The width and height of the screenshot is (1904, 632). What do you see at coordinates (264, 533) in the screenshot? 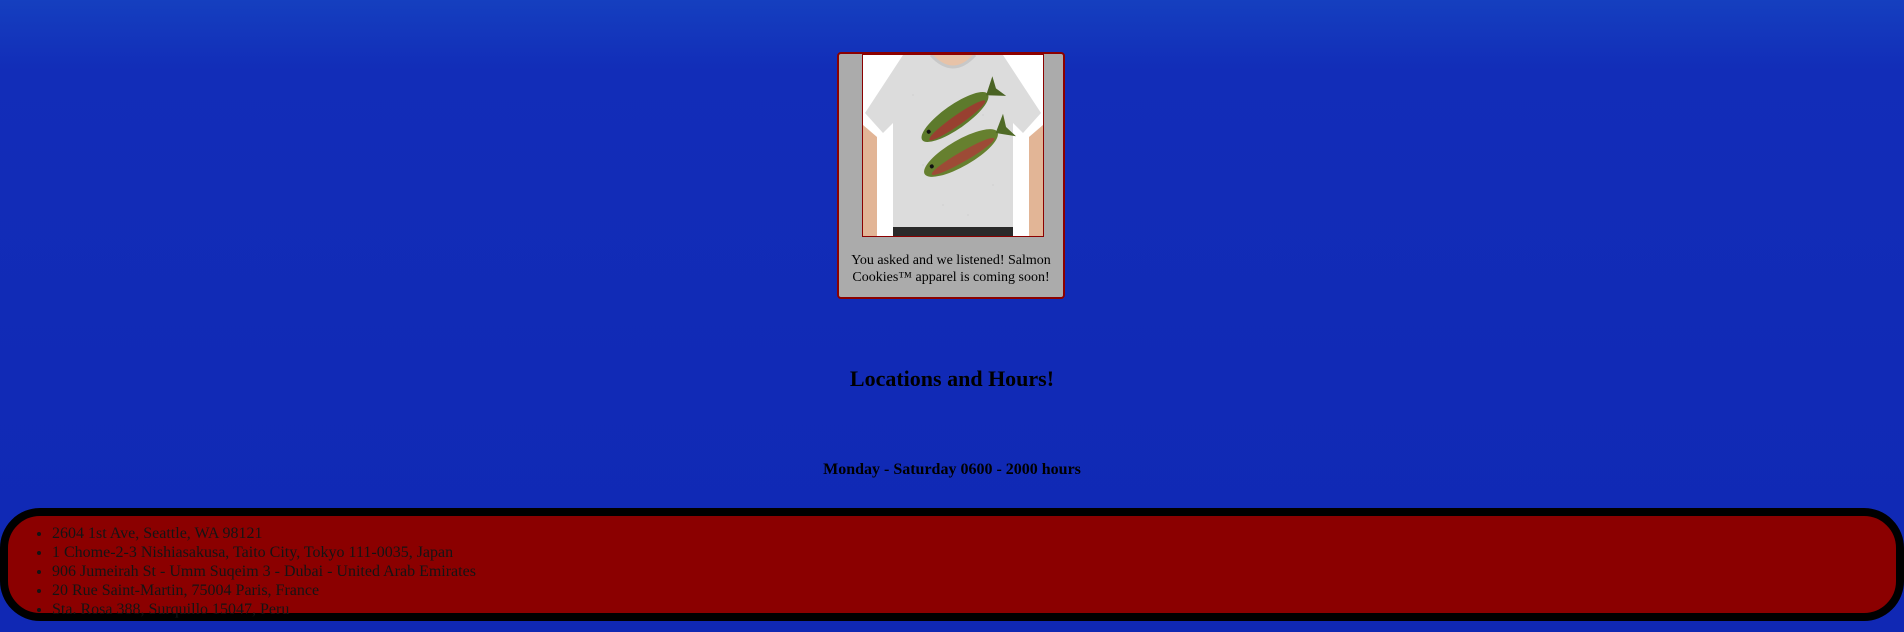
I see `location-item: 2604 1st Ave, Seattle, WA 98121` at bounding box center [264, 533].